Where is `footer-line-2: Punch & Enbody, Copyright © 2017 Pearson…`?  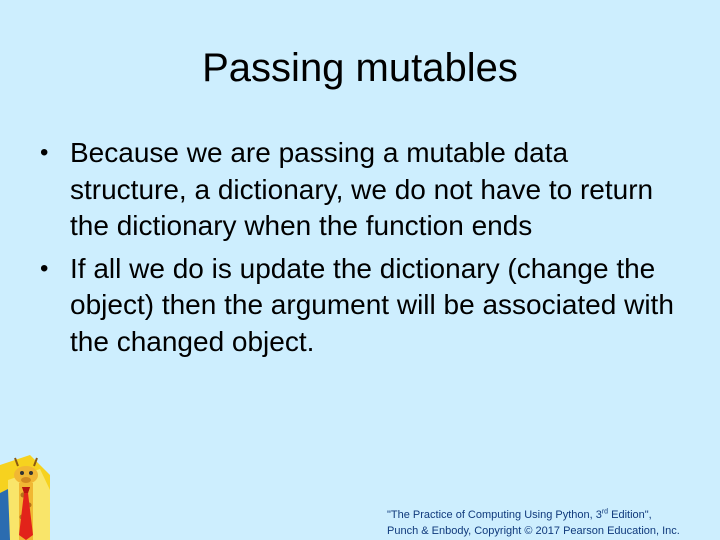
footer-line-2: Punch & Enbody, Copyright © 2017 Pearson… is located at coordinates (533, 531).